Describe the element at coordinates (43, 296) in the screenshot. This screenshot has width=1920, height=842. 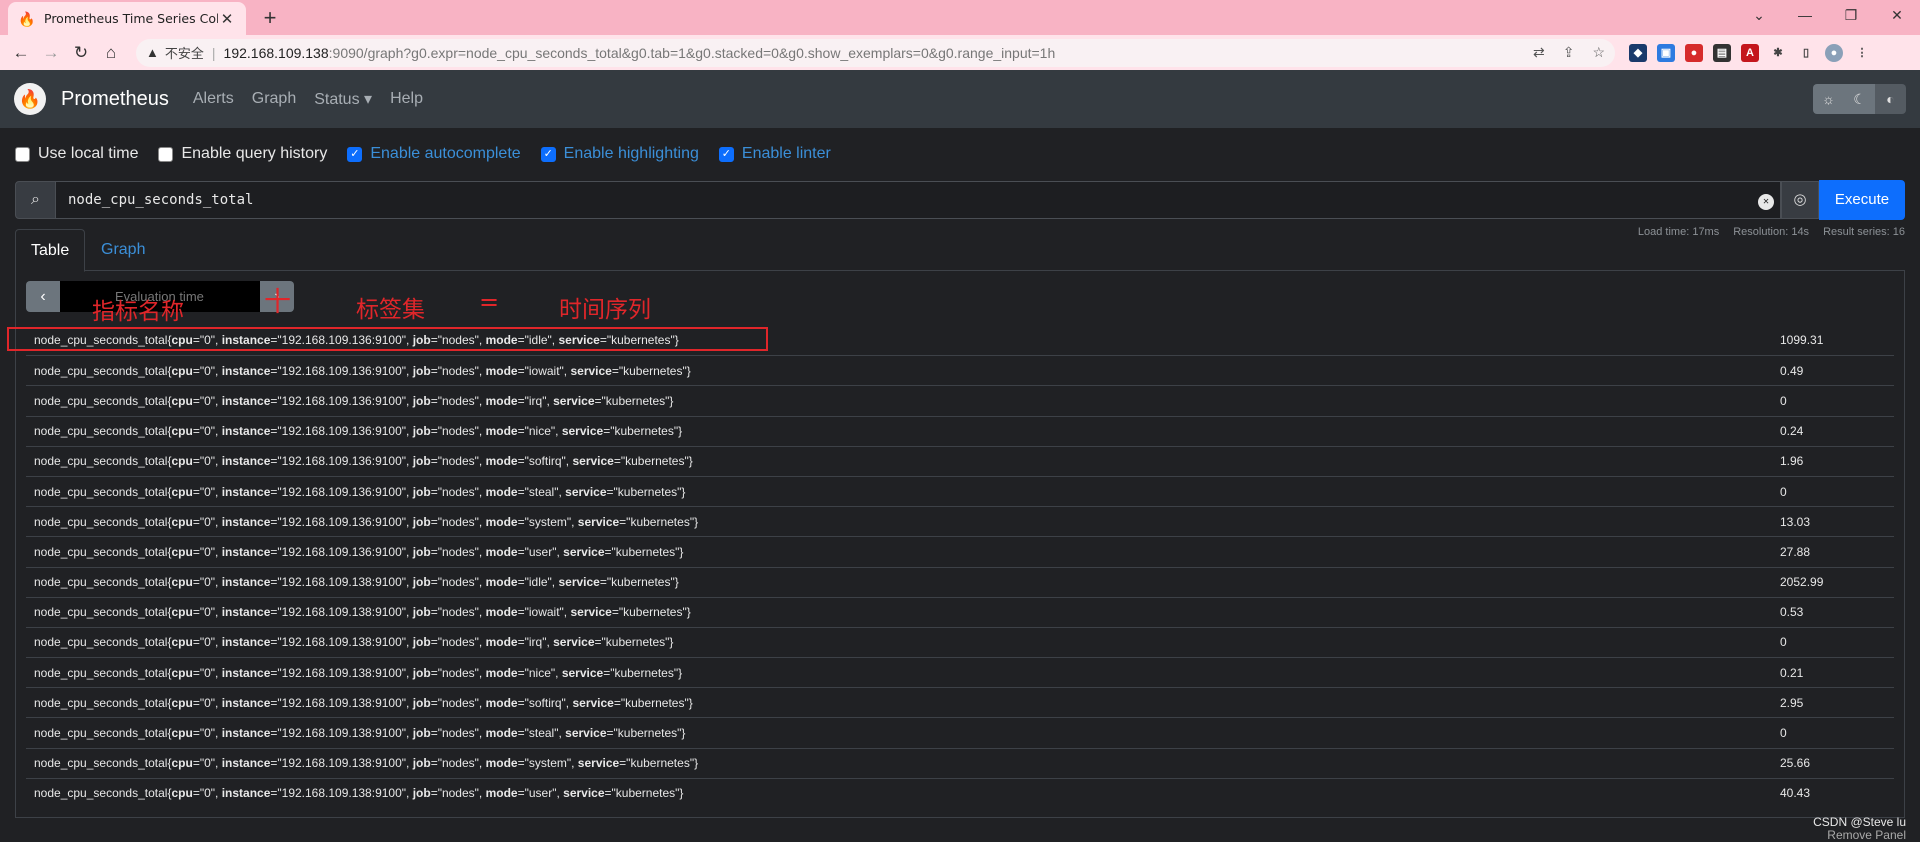
I see `chevron-left-icon: ‹` at that location.